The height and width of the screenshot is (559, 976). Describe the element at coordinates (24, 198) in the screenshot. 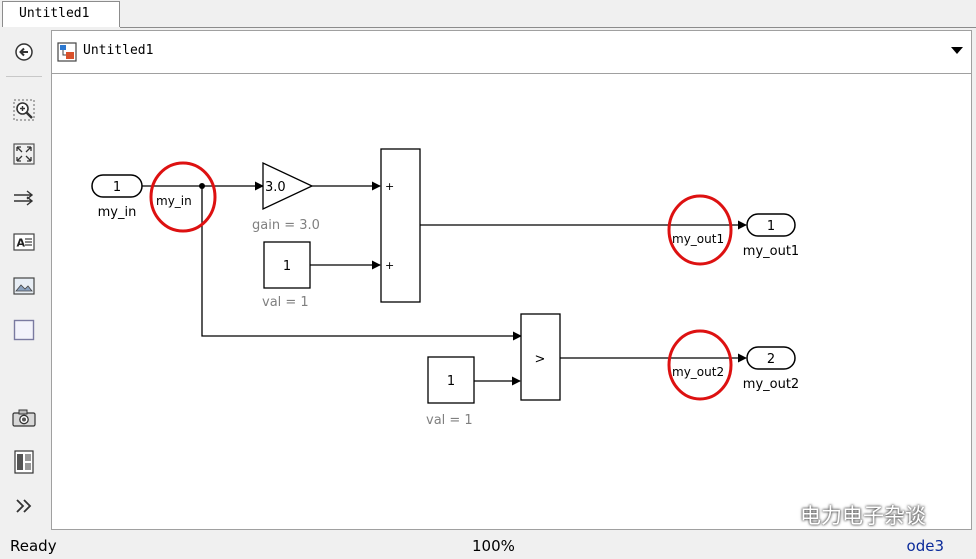

I see `arrow-routing-icon` at that location.